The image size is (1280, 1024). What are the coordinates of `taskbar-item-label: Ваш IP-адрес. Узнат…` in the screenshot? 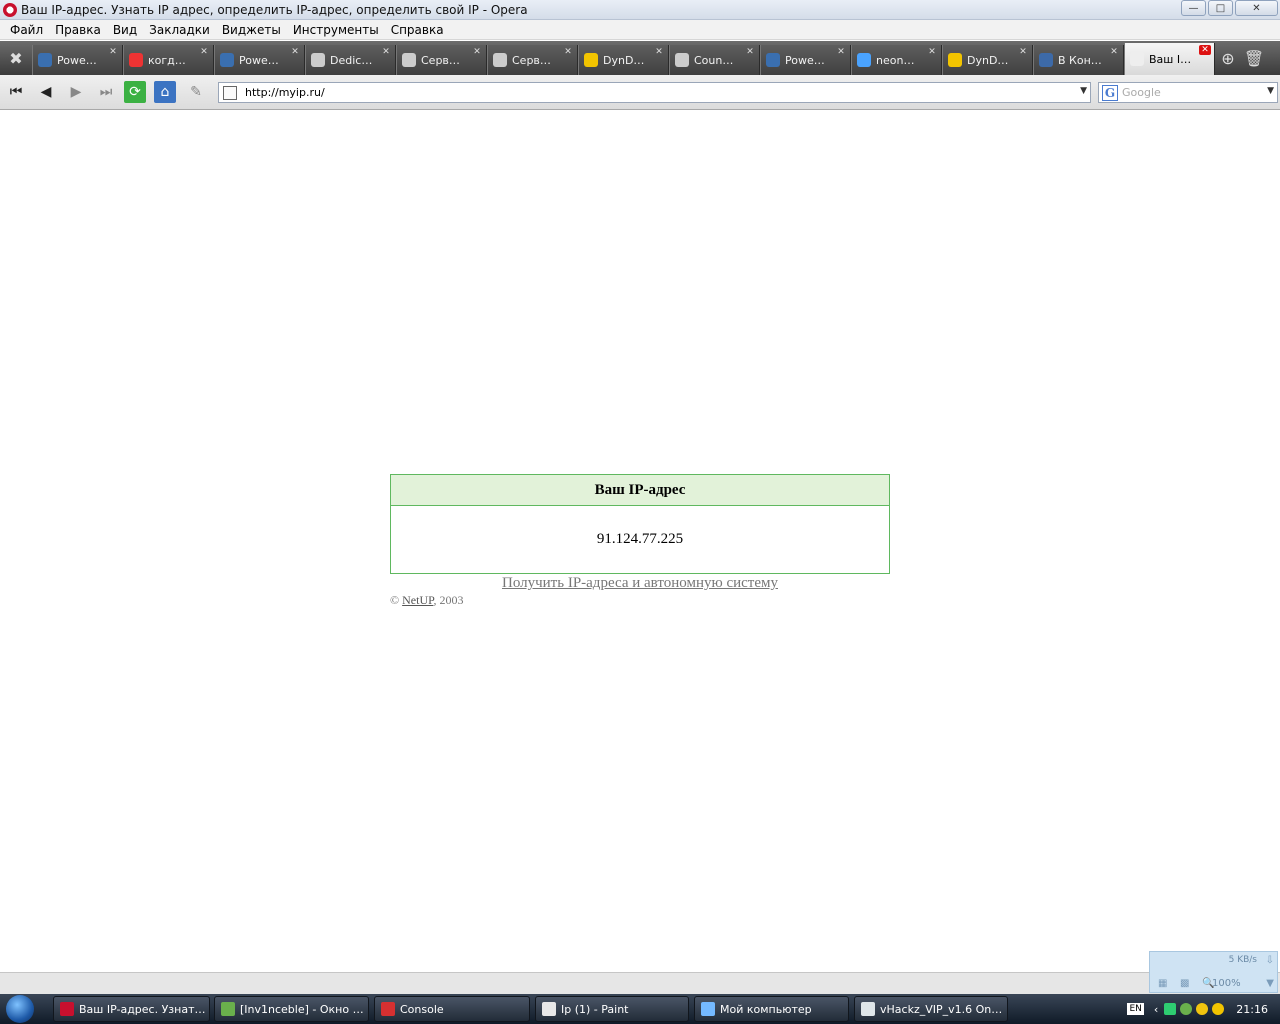 It's located at (142, 1009).